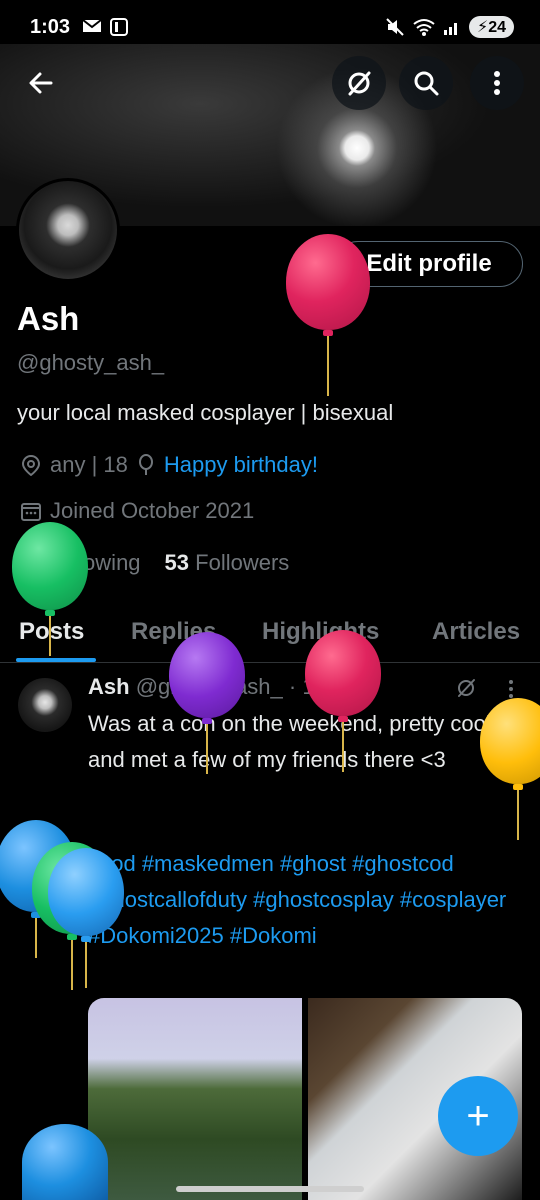 Image resolution: width=540 pixels, height=1200 pixels. I want to click on balloon-yellow, so click(510, 769).